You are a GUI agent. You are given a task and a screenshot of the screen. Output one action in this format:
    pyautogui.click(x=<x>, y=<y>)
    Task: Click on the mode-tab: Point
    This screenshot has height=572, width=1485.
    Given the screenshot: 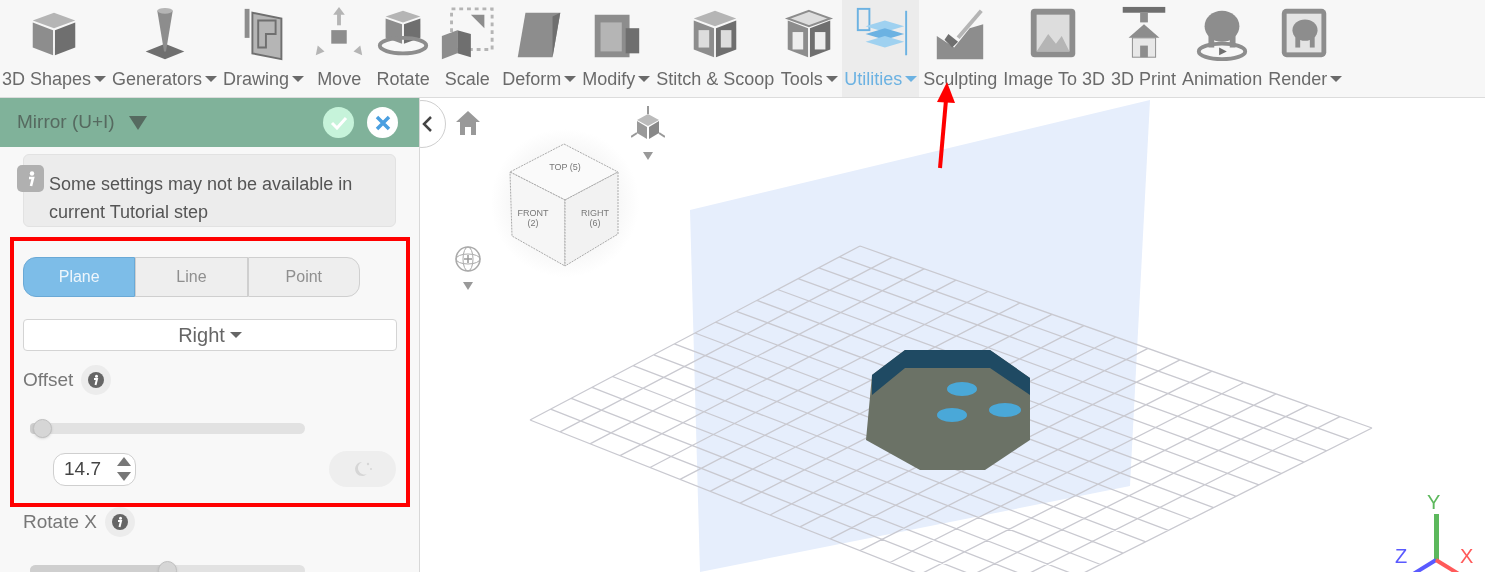 What is the action you would take?
    pyautogui.click(x=303, y=277)
    